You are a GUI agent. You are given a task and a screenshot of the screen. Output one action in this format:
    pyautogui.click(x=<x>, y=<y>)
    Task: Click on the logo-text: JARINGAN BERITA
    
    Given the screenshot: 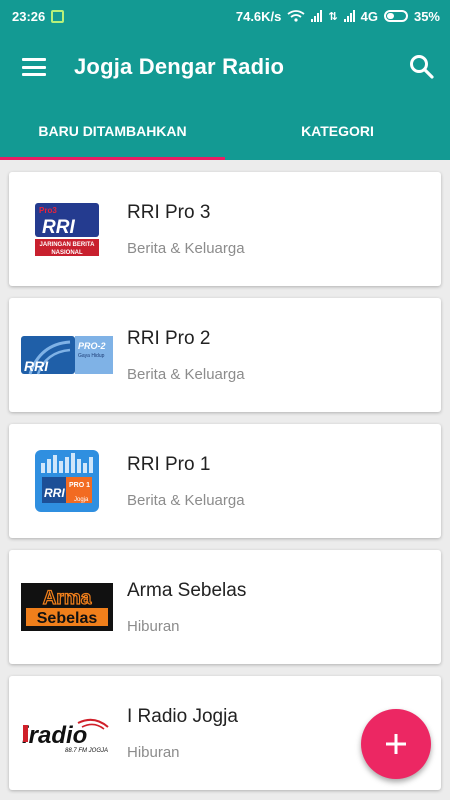 What is the action you would take?
    pyautogui.click(x=68, y=245)
    